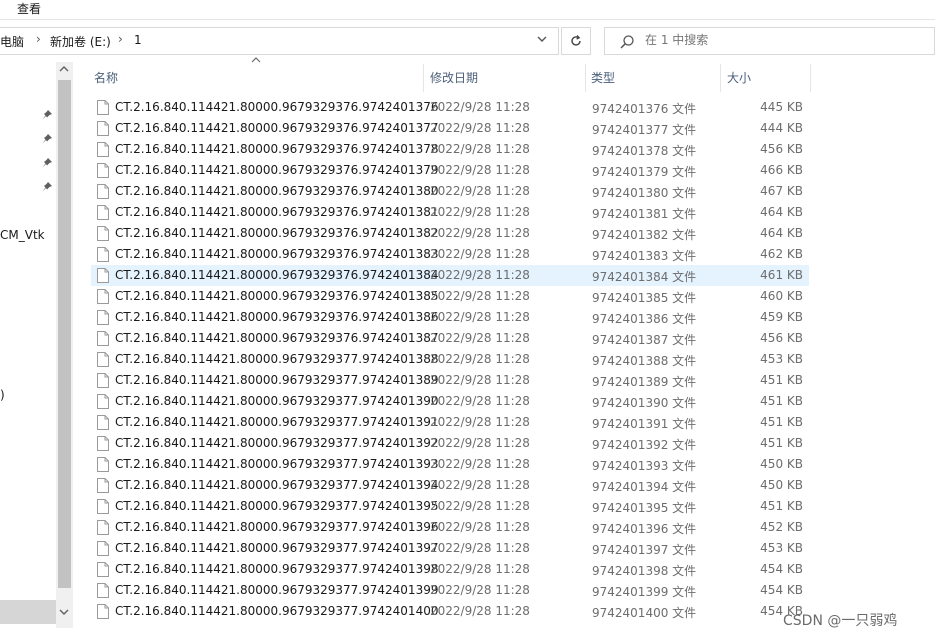  Describe the element at coordinates (22, 235) in the screenshot. I see `nav-item-cm-vtk: CM_Vtk` at that location.